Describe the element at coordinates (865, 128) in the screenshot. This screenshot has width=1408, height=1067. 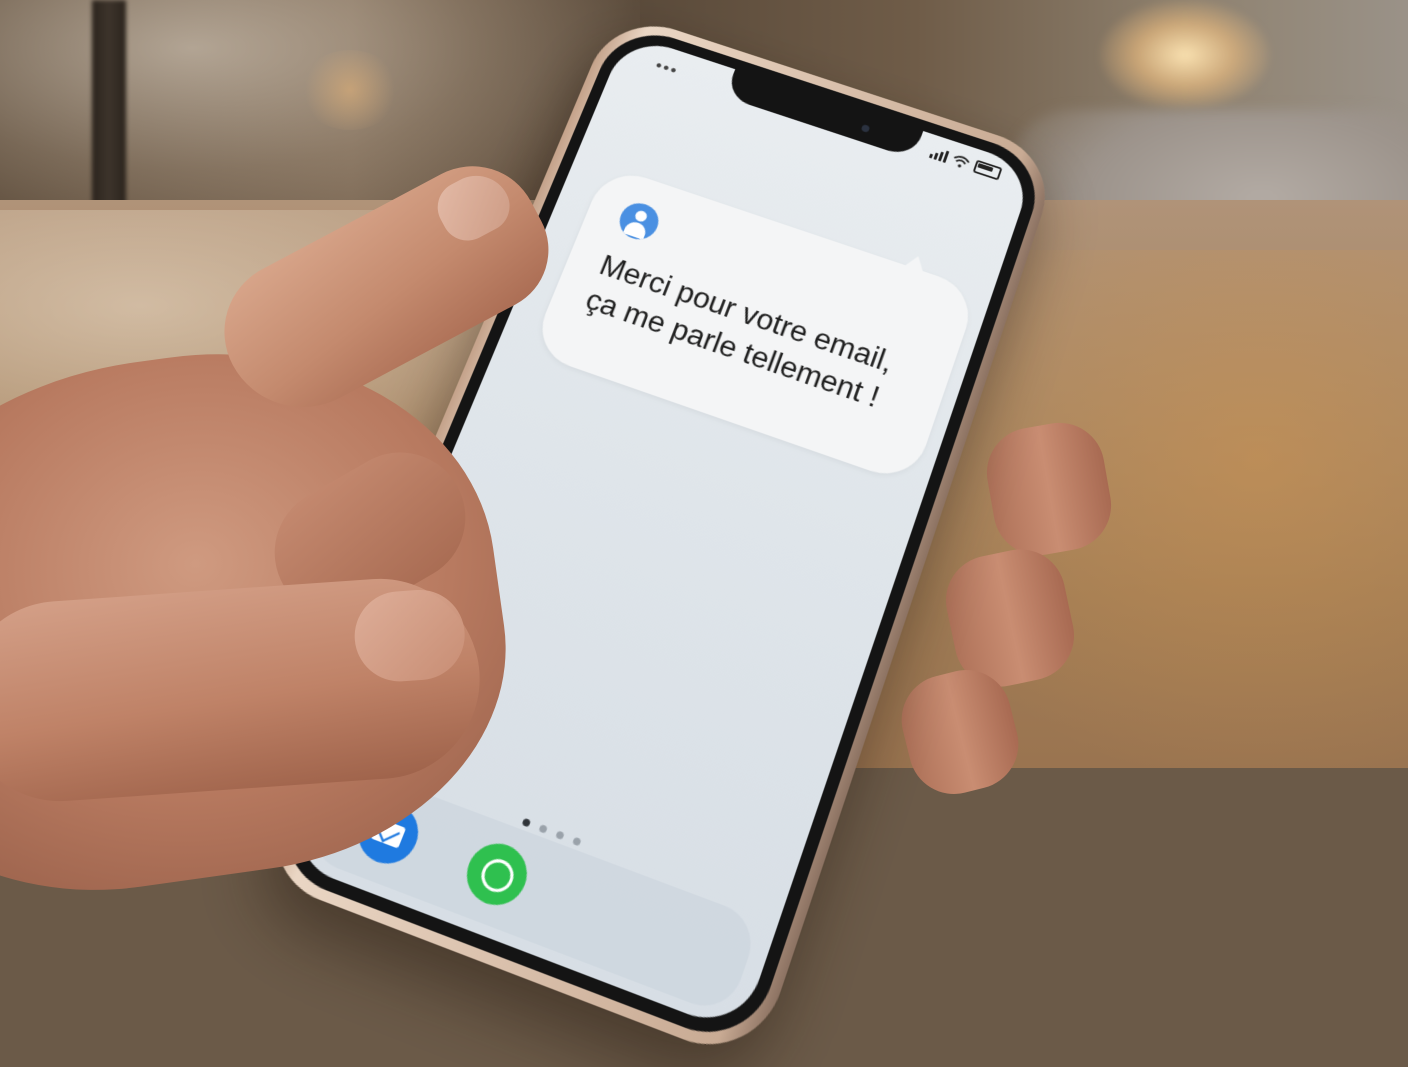
I see `front-camera-icon` at that location.